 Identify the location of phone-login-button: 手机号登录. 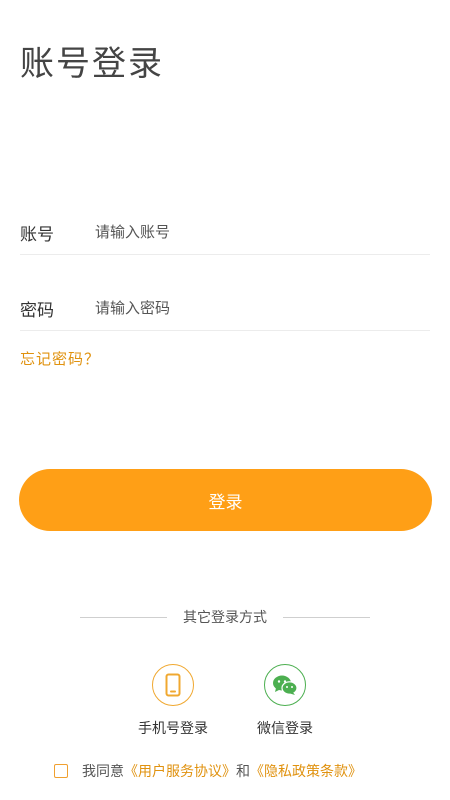
(173, 701).